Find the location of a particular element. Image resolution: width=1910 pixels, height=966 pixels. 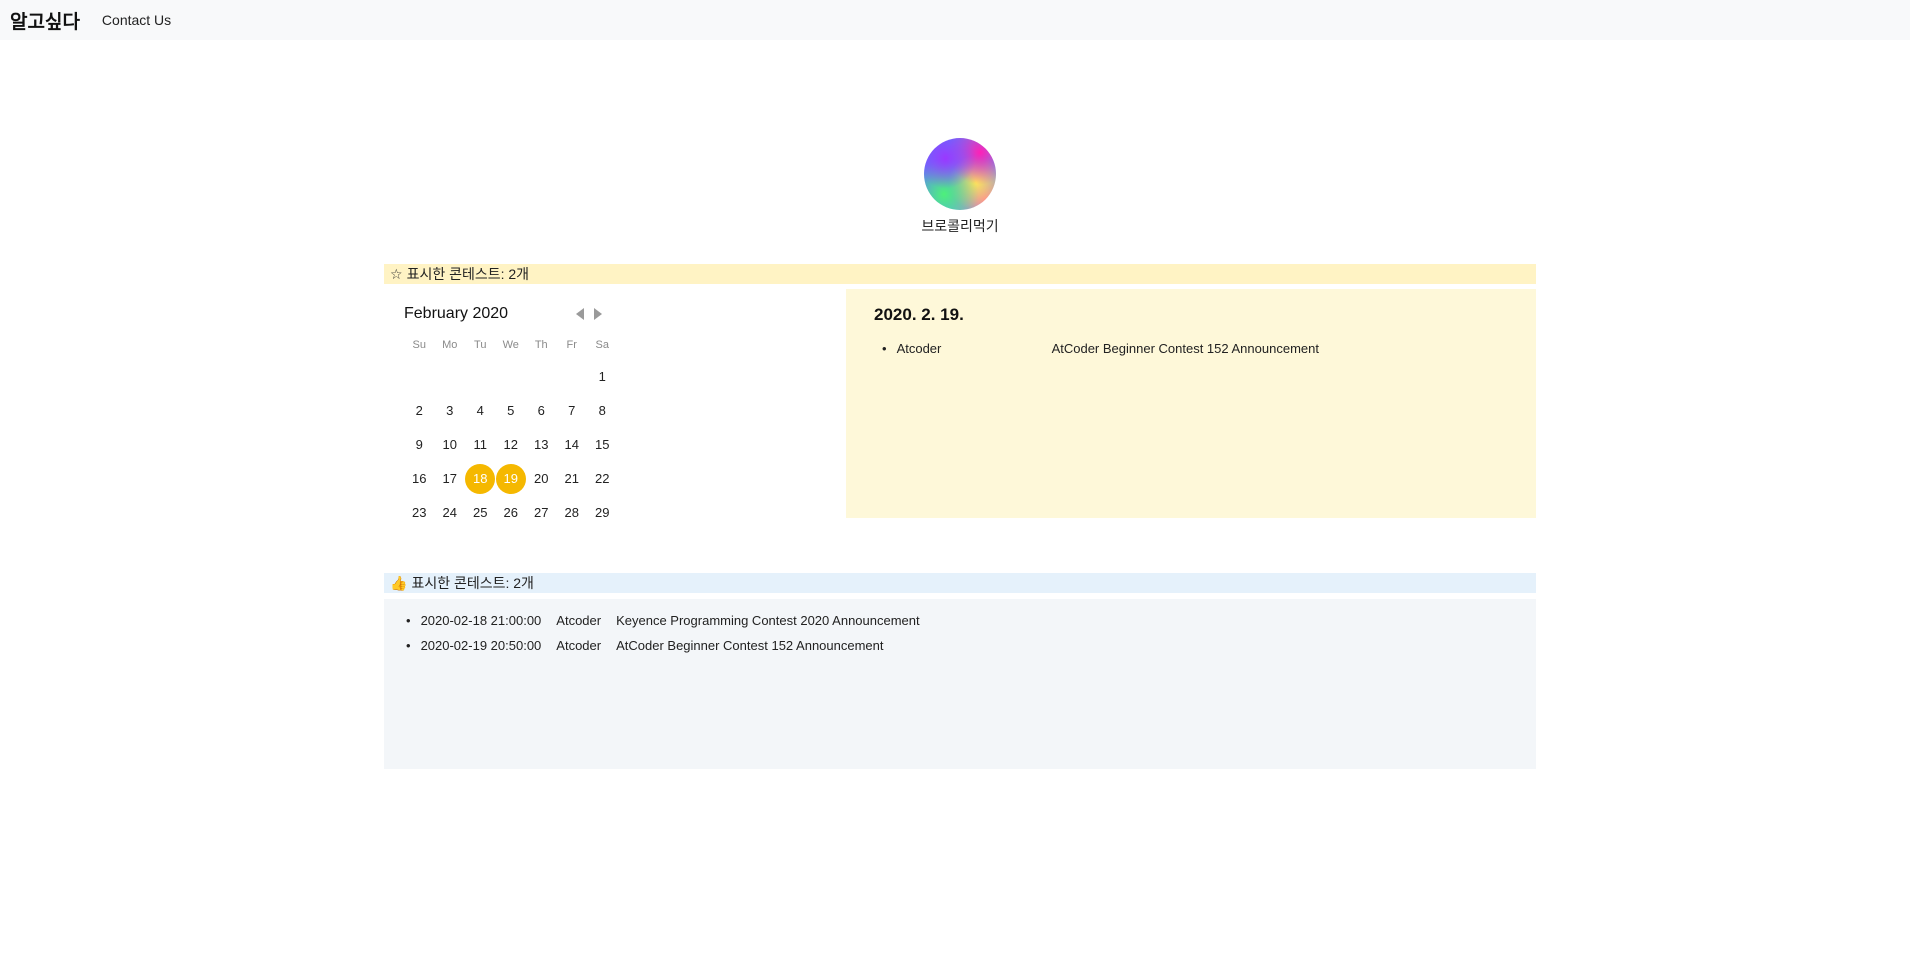

calendar-day-number: 25 is located at coordinates (480, 512).